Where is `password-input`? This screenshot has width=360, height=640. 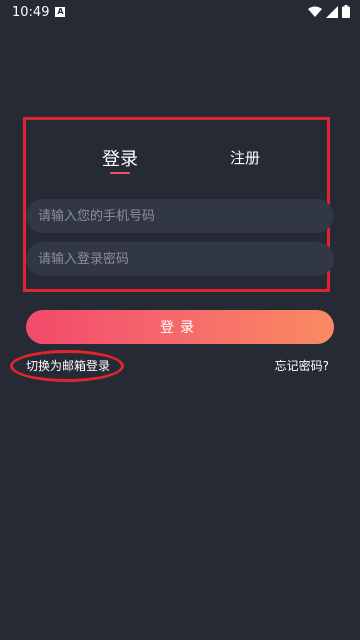 password-input is located at coordinates (180, 259).